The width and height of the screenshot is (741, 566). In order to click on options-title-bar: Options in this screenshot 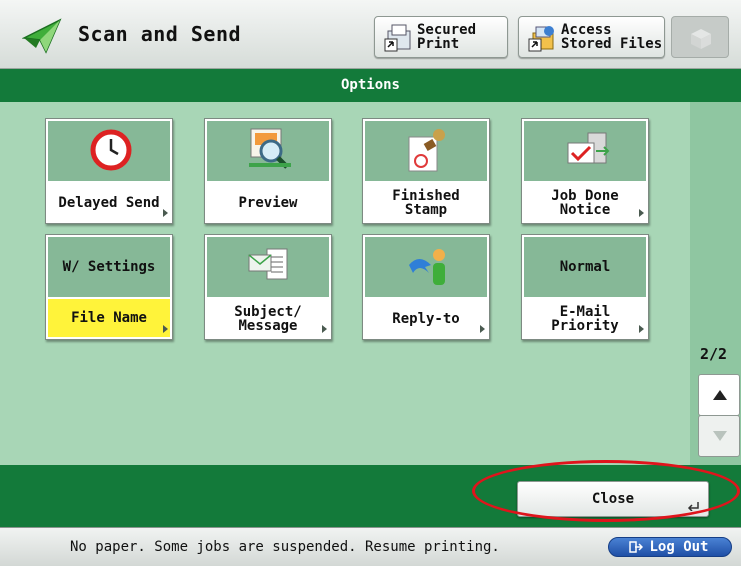, I will do `click(370, 85)`.